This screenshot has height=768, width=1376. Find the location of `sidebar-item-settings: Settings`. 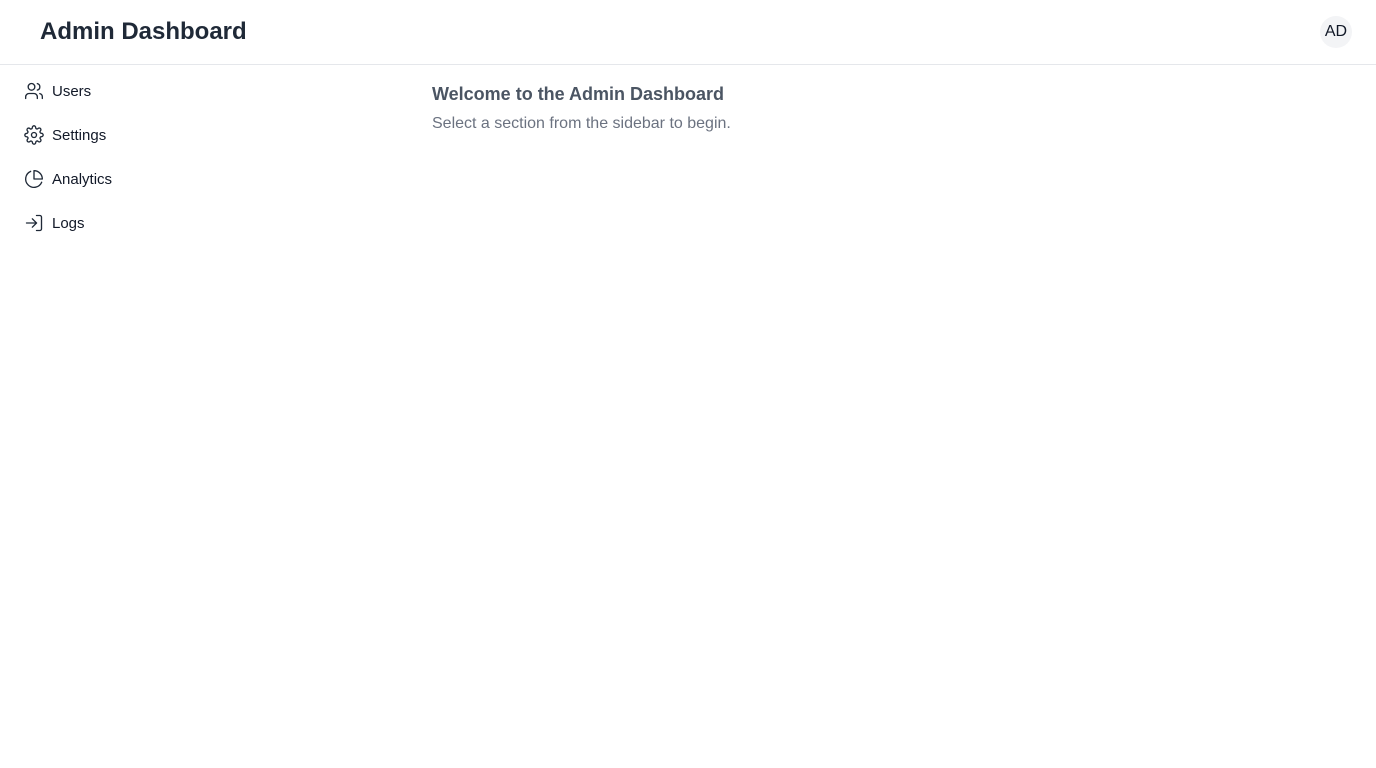

sidebar-item-settings: Settings is located at coordinates (65, 135).